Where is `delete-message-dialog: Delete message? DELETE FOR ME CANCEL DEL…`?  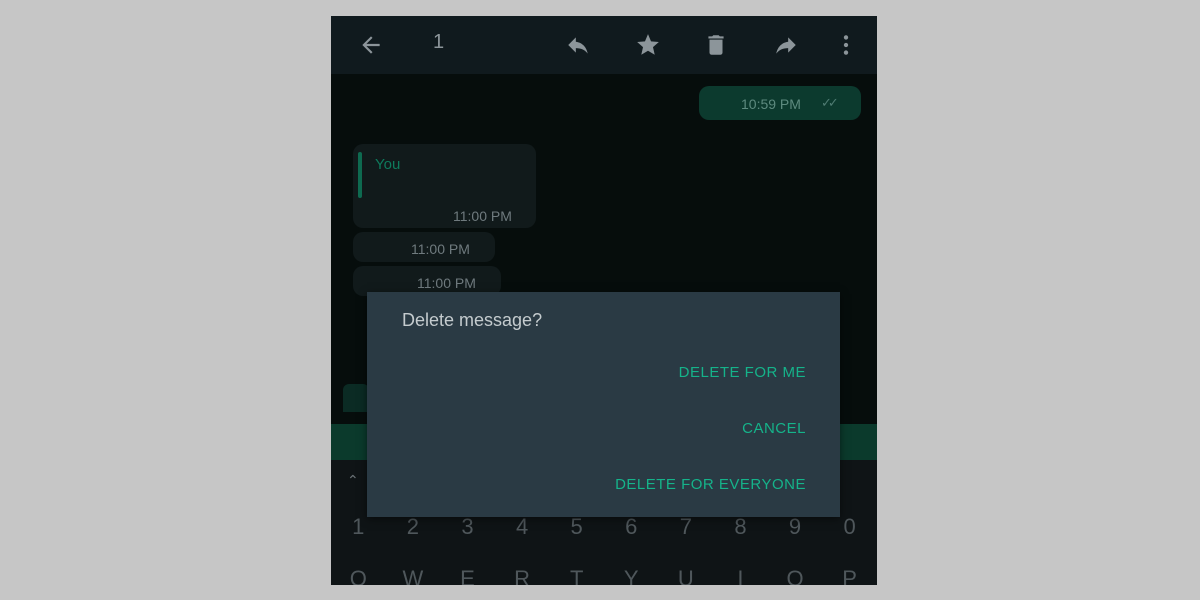 delete-message-dialog: Delete message? DELETE FOR ME CANCEL DEL… is located at coordinates (603, 404).